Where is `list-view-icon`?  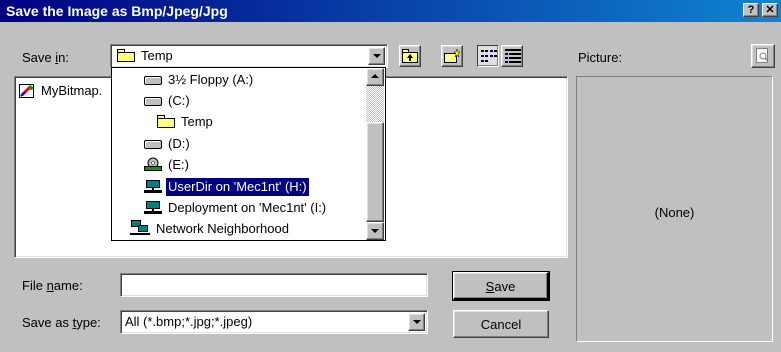 list-view-icon is located at coordinates (489, 56).